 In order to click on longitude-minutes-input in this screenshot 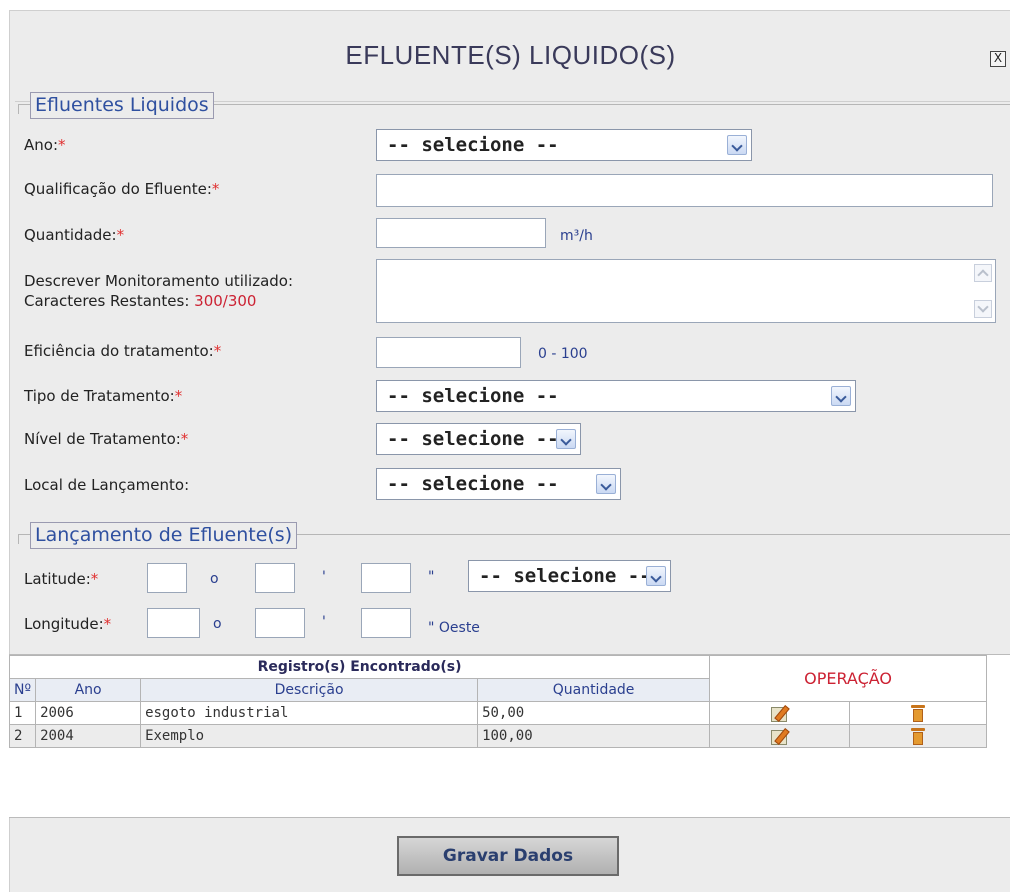, I will do `click(280, 623)`.